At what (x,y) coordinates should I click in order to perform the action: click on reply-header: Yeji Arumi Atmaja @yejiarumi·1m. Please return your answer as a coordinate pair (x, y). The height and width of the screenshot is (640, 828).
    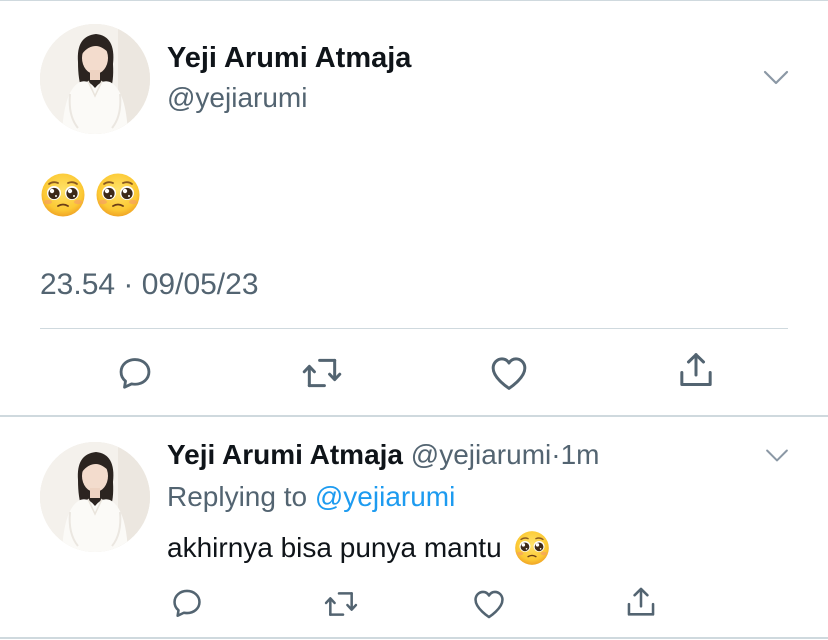
    Looking at the image, I should click on (383, 455).